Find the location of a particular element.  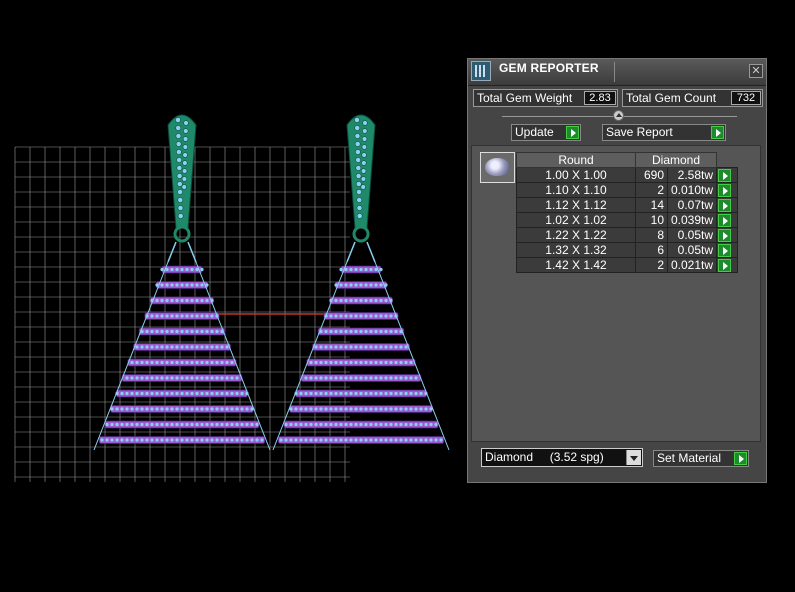

total-gem-count: Total Gem Count 732 is located at coordinates (692, 98).